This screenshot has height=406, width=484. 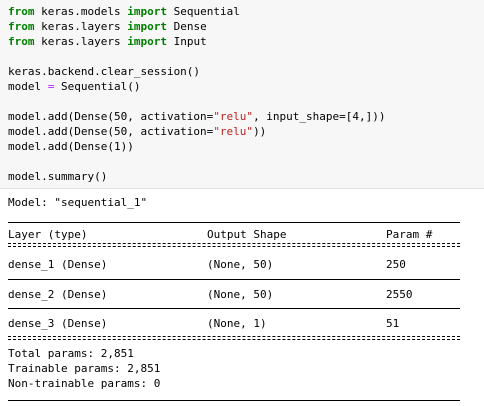 I want to click on code-line-clear-session: keras.backend.clear_session(), so click(x=104, y=71).